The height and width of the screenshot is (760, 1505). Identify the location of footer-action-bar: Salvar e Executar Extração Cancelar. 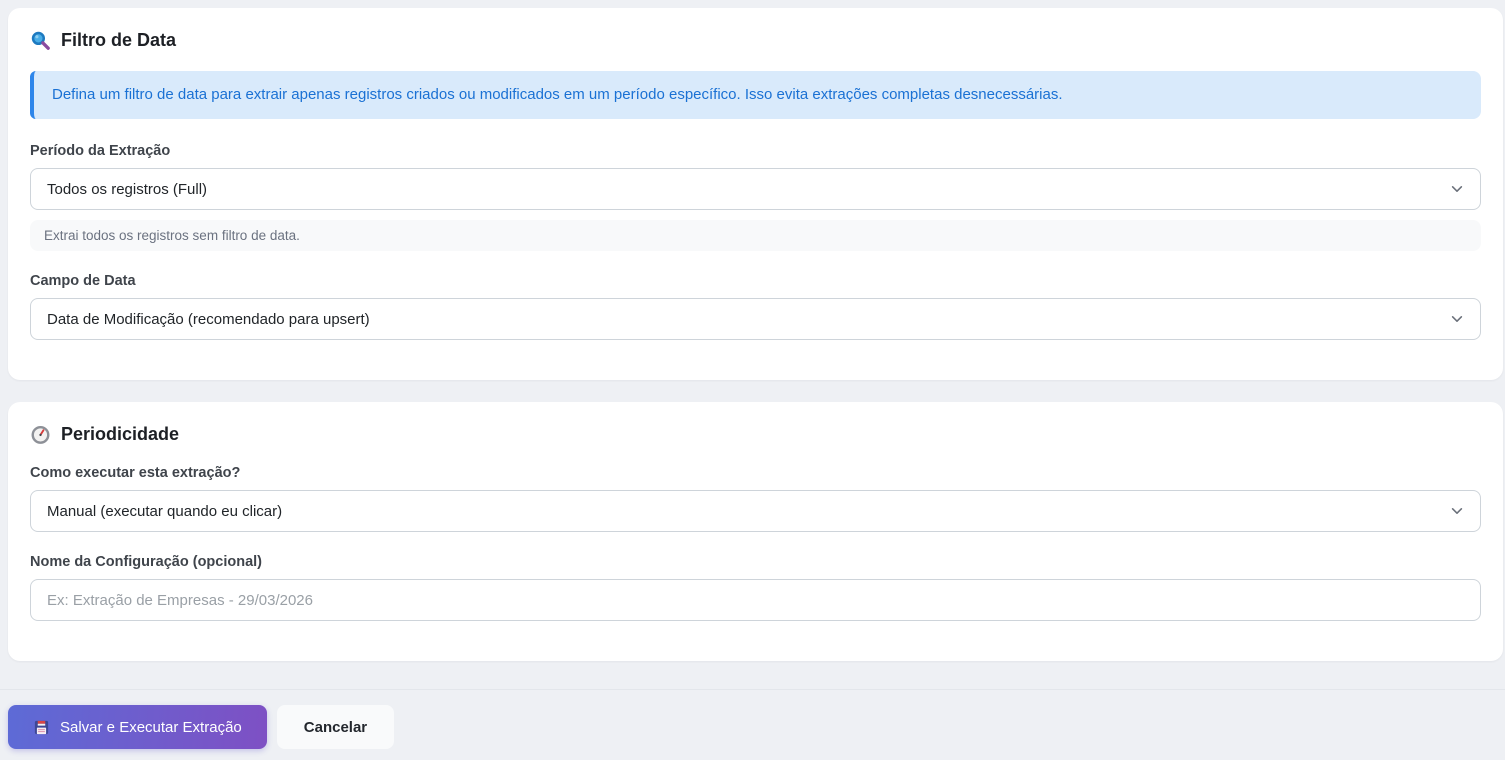
(752, 719).